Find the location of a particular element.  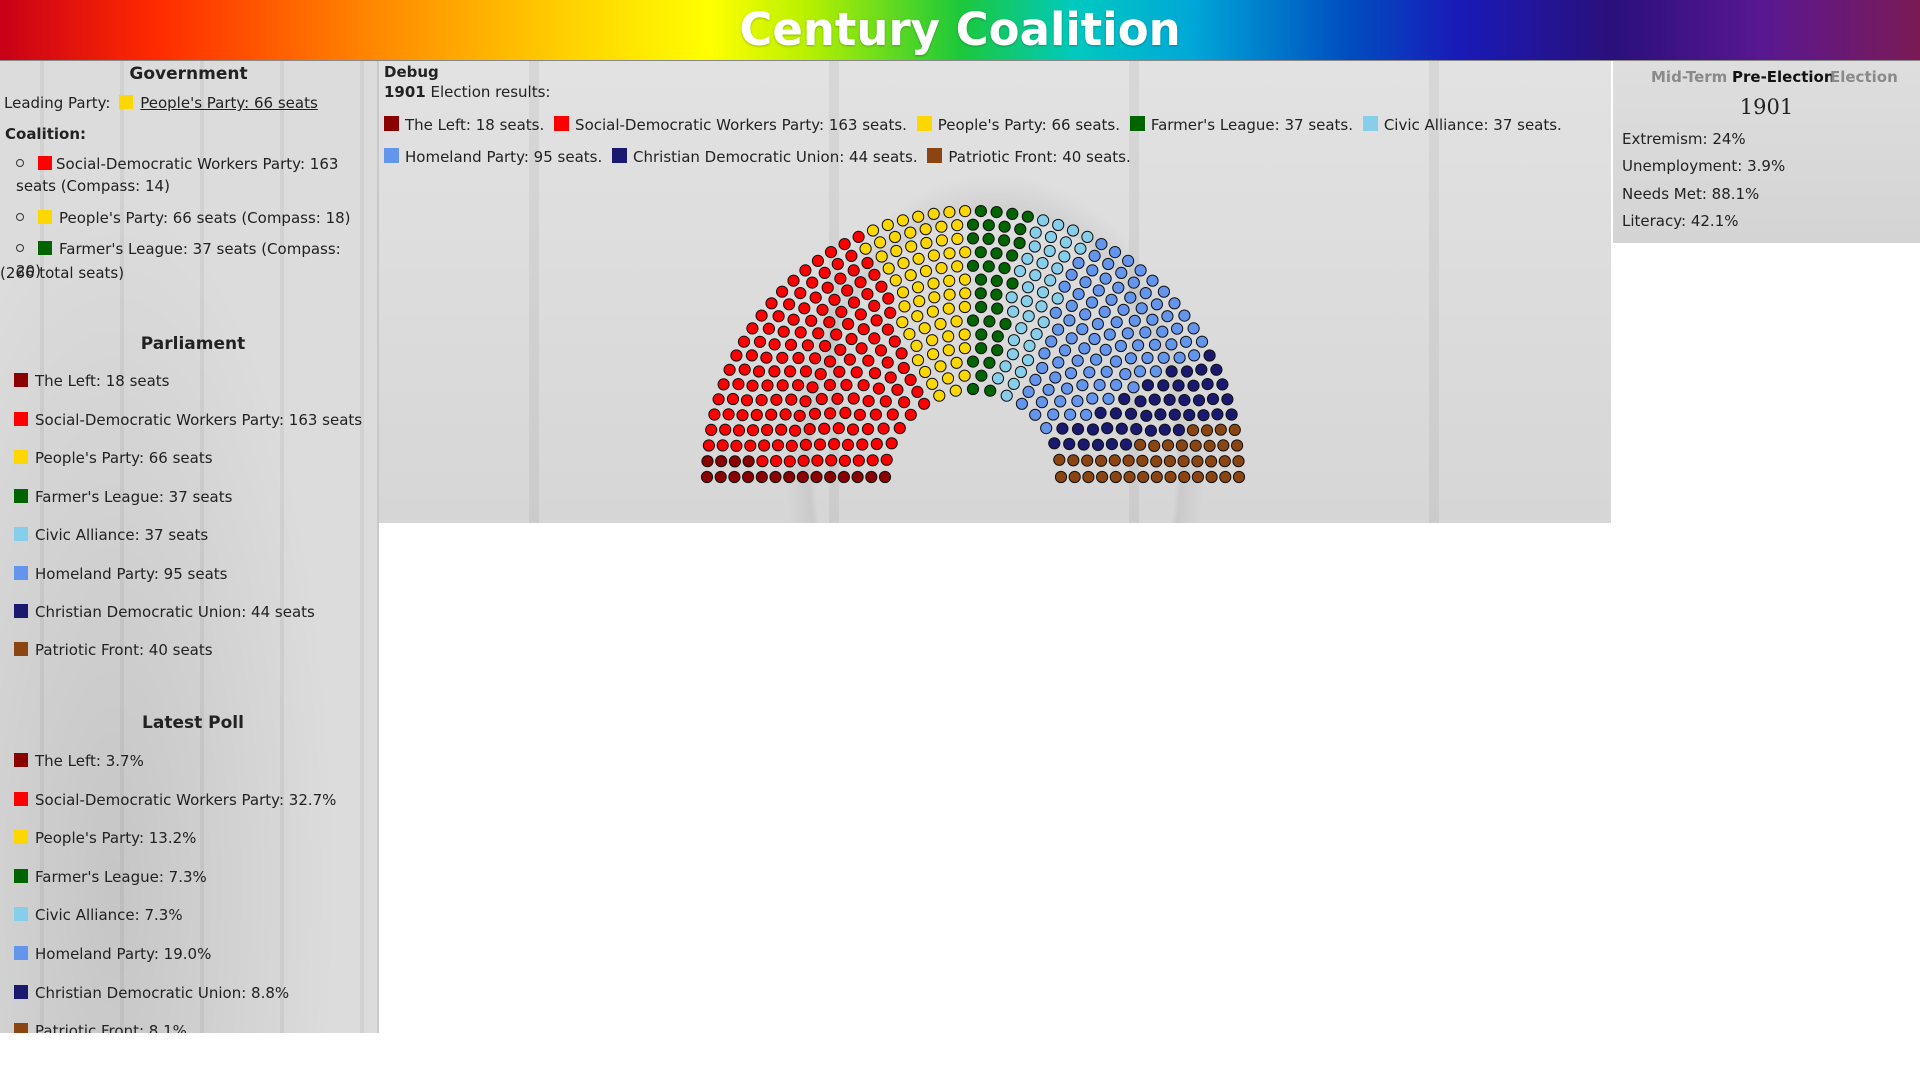

poll-item: Christian Democratic Union: 8.8% is located at coordinates (151, 993).